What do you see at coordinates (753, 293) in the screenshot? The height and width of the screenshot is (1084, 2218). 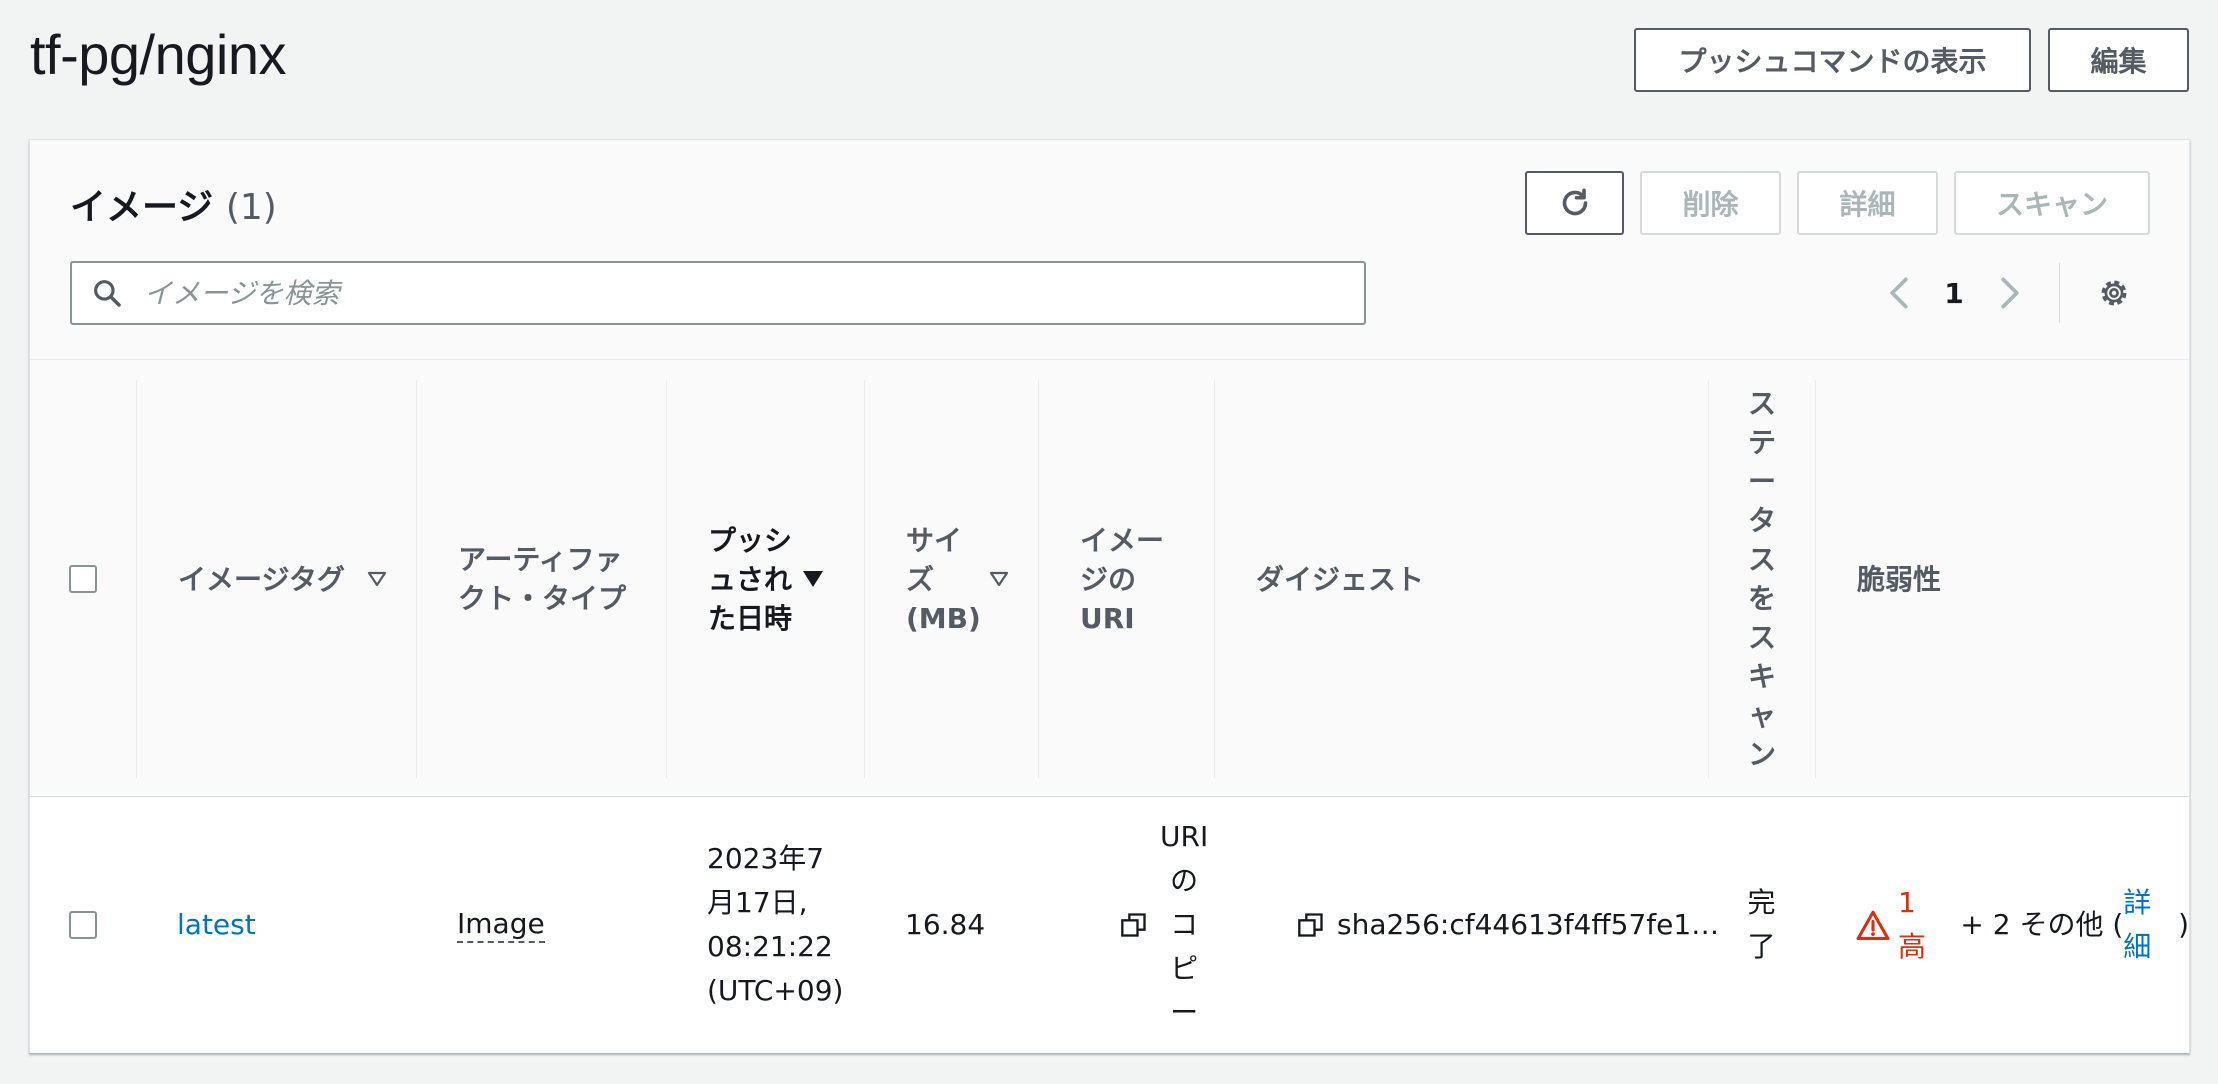 I see `search-input` at bounding box center [753, 293].